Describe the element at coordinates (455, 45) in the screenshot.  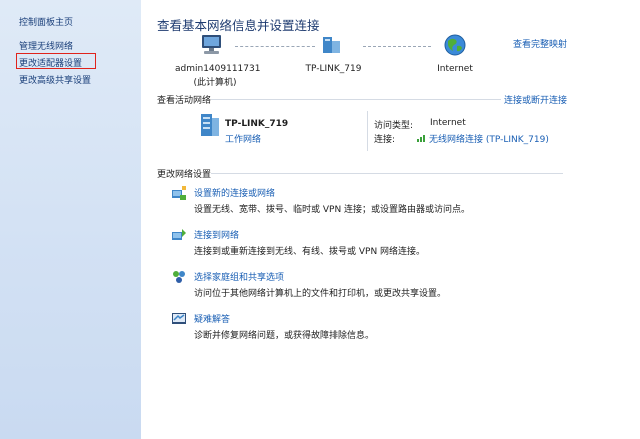
I see `globe-icon` at that location.